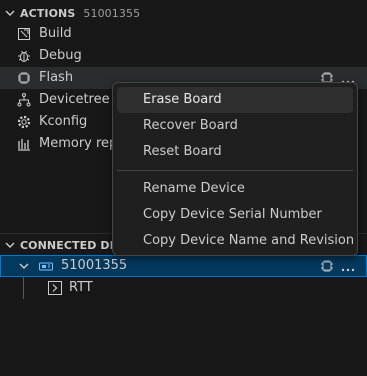 The image size is (367, 376). Describe the element at coordinates (183, 266) in the screenshot. I see `device-row: 51001355` at that location.